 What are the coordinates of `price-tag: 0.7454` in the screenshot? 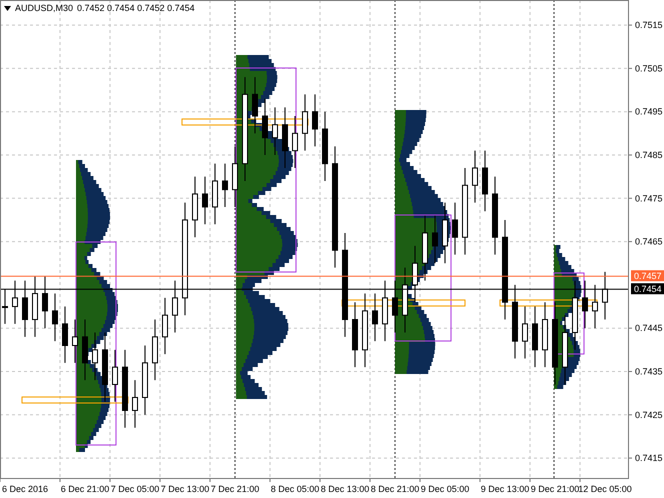 It's located at (647, 288).